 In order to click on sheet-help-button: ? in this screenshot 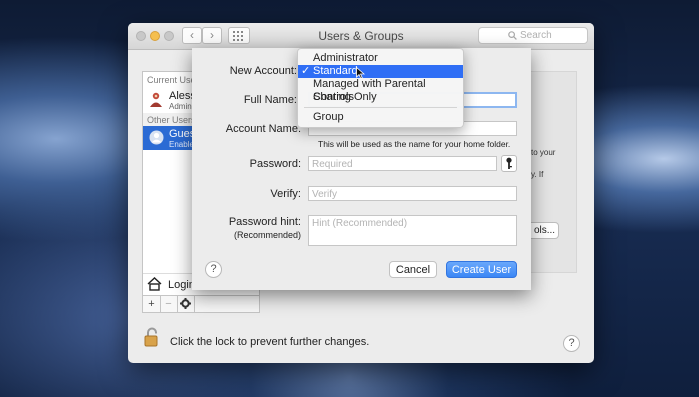, I will do `click(213, 269)`.